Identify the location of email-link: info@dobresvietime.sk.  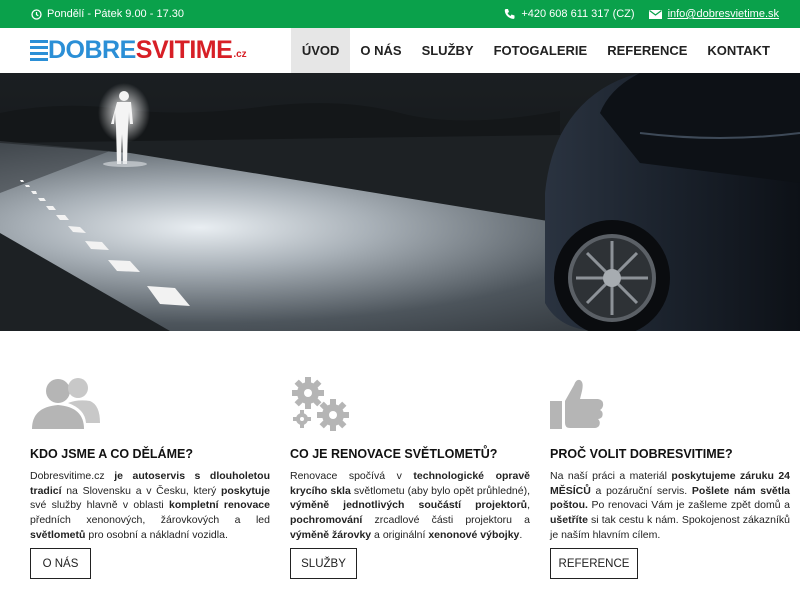
(723, 14).